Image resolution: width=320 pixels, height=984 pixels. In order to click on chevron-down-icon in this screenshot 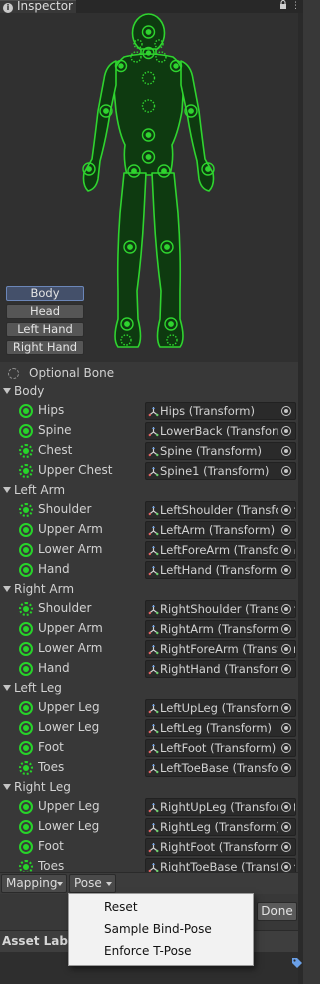, I will do `click(109, 884)`.